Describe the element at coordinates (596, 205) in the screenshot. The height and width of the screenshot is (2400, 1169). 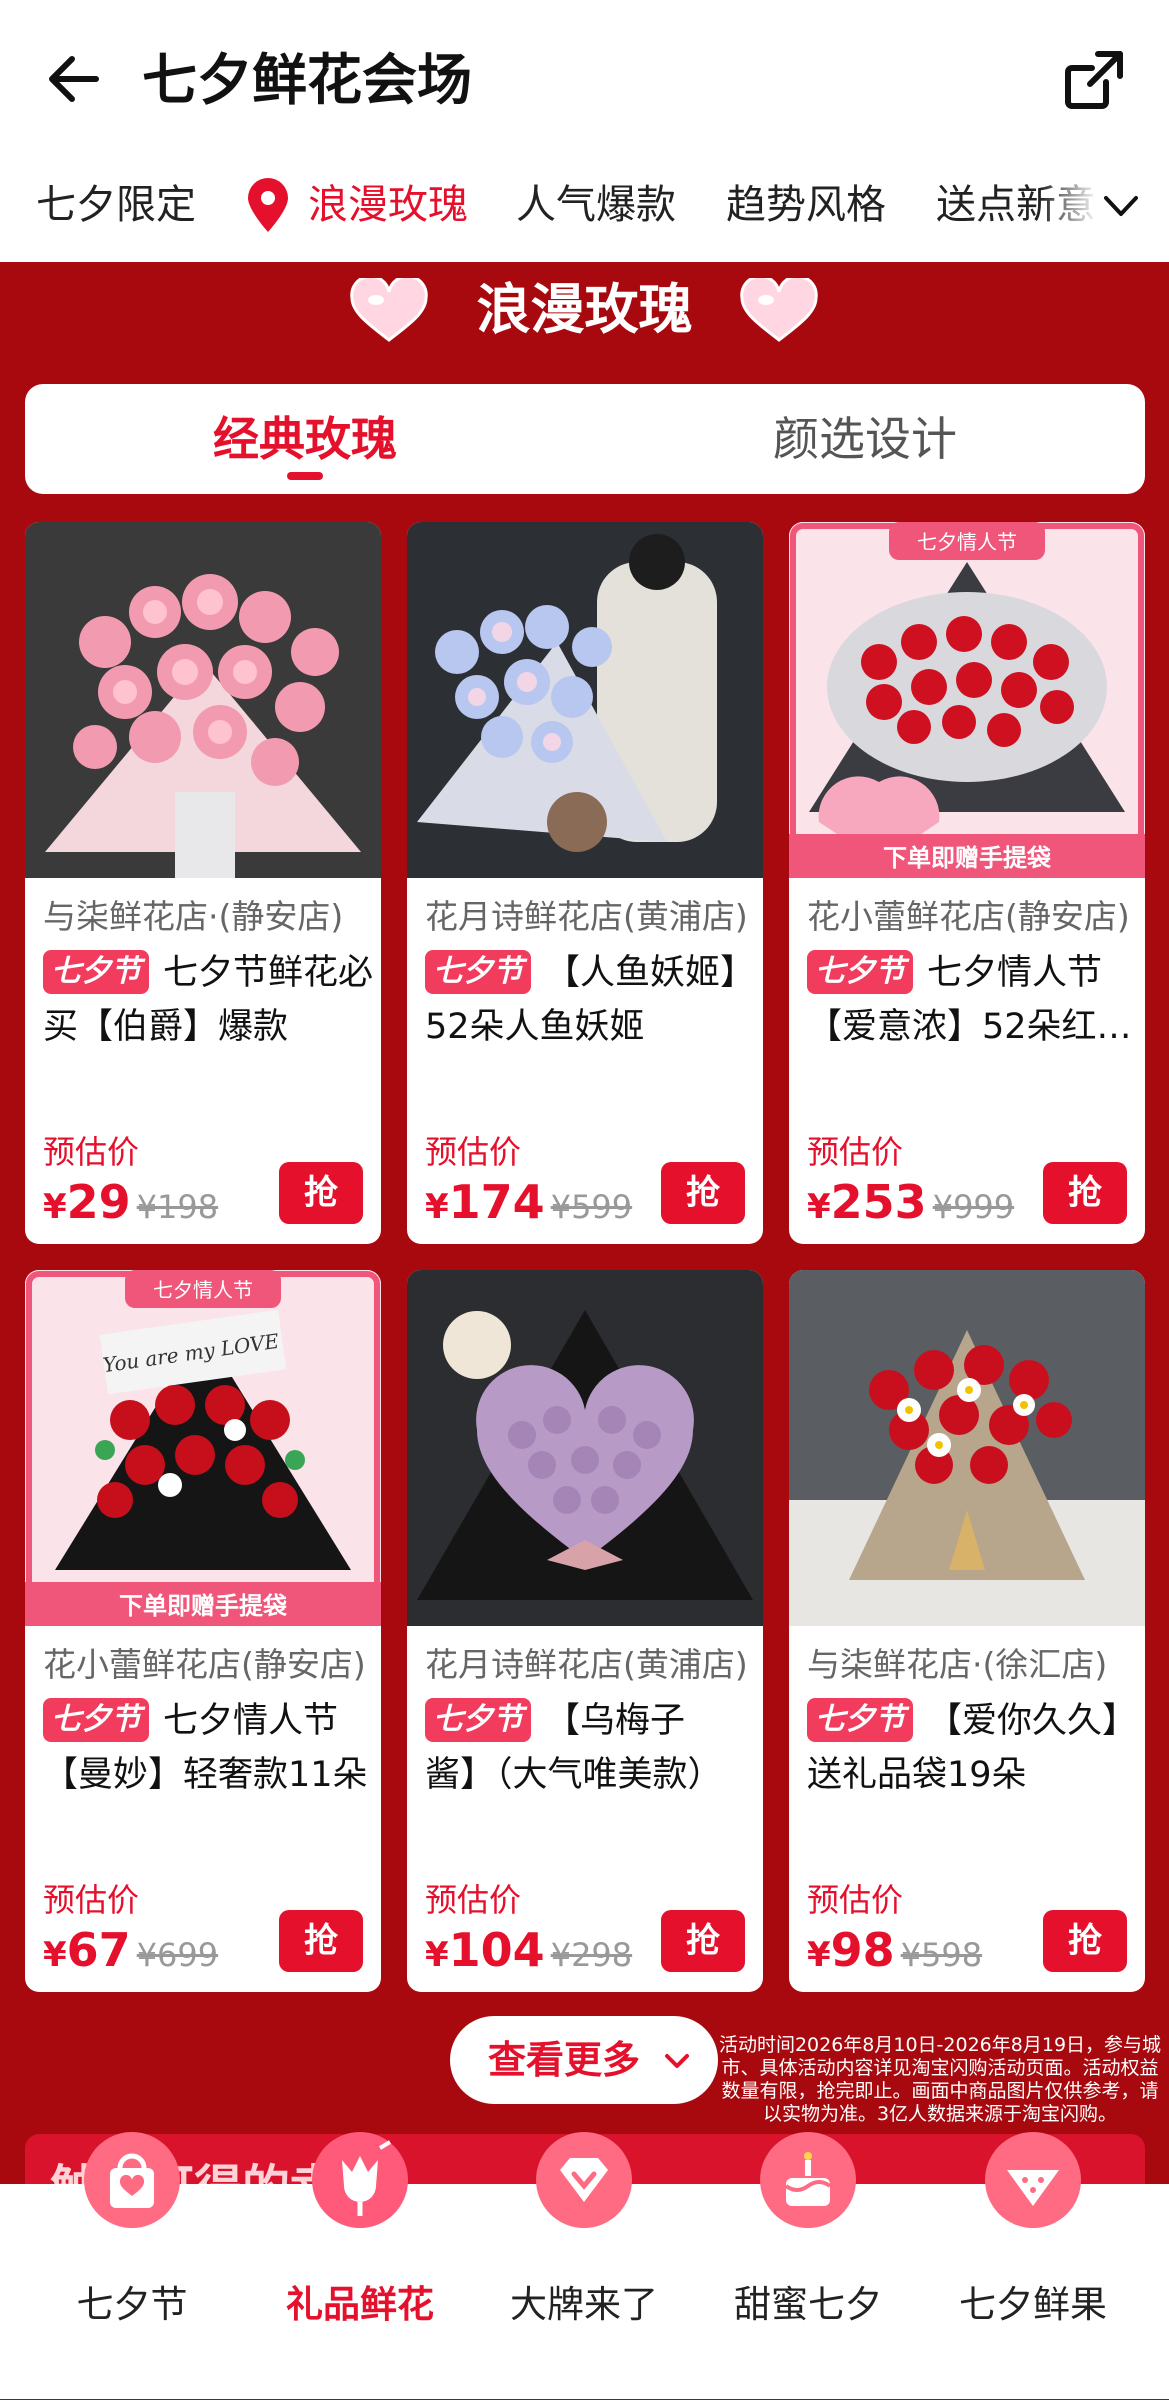
I see `tab-popular: 人气爆款` at that location.